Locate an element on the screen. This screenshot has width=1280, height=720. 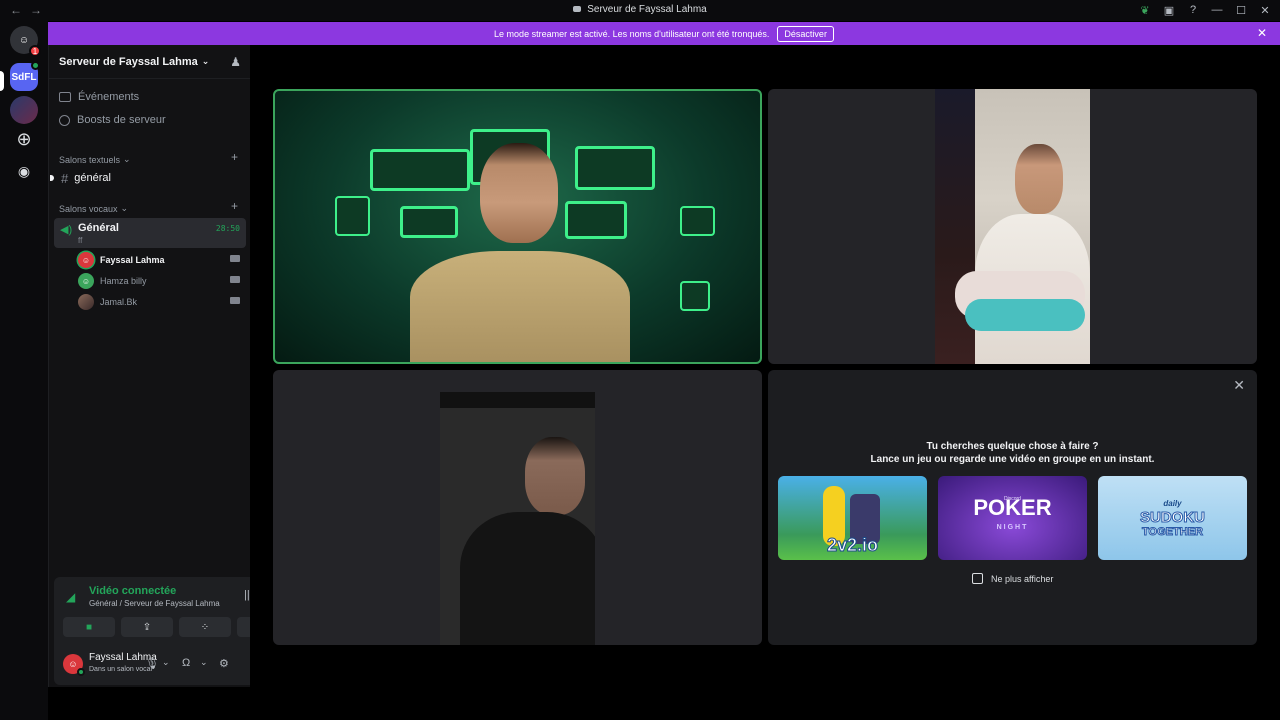
voice-member: Jamal.Bk is located at coordinates (159, 302).